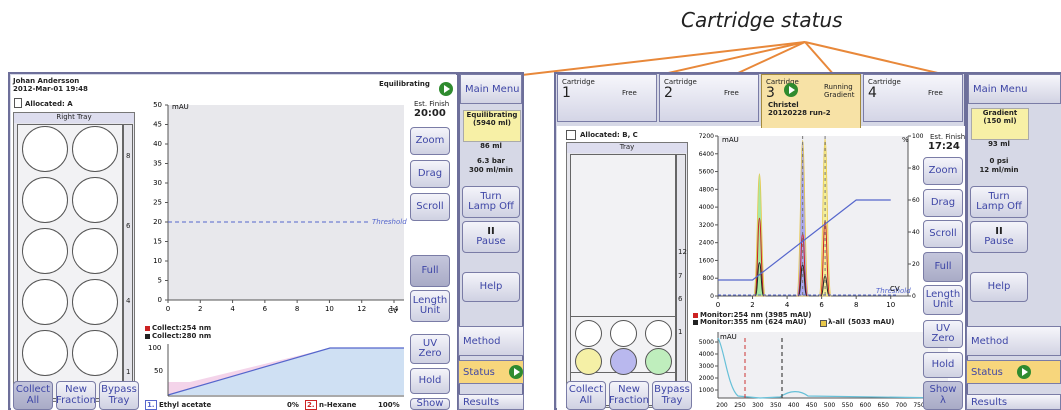 The image size is (1061, 410). I want to click on left-allocated: Allocated: A, so click(49, 104).